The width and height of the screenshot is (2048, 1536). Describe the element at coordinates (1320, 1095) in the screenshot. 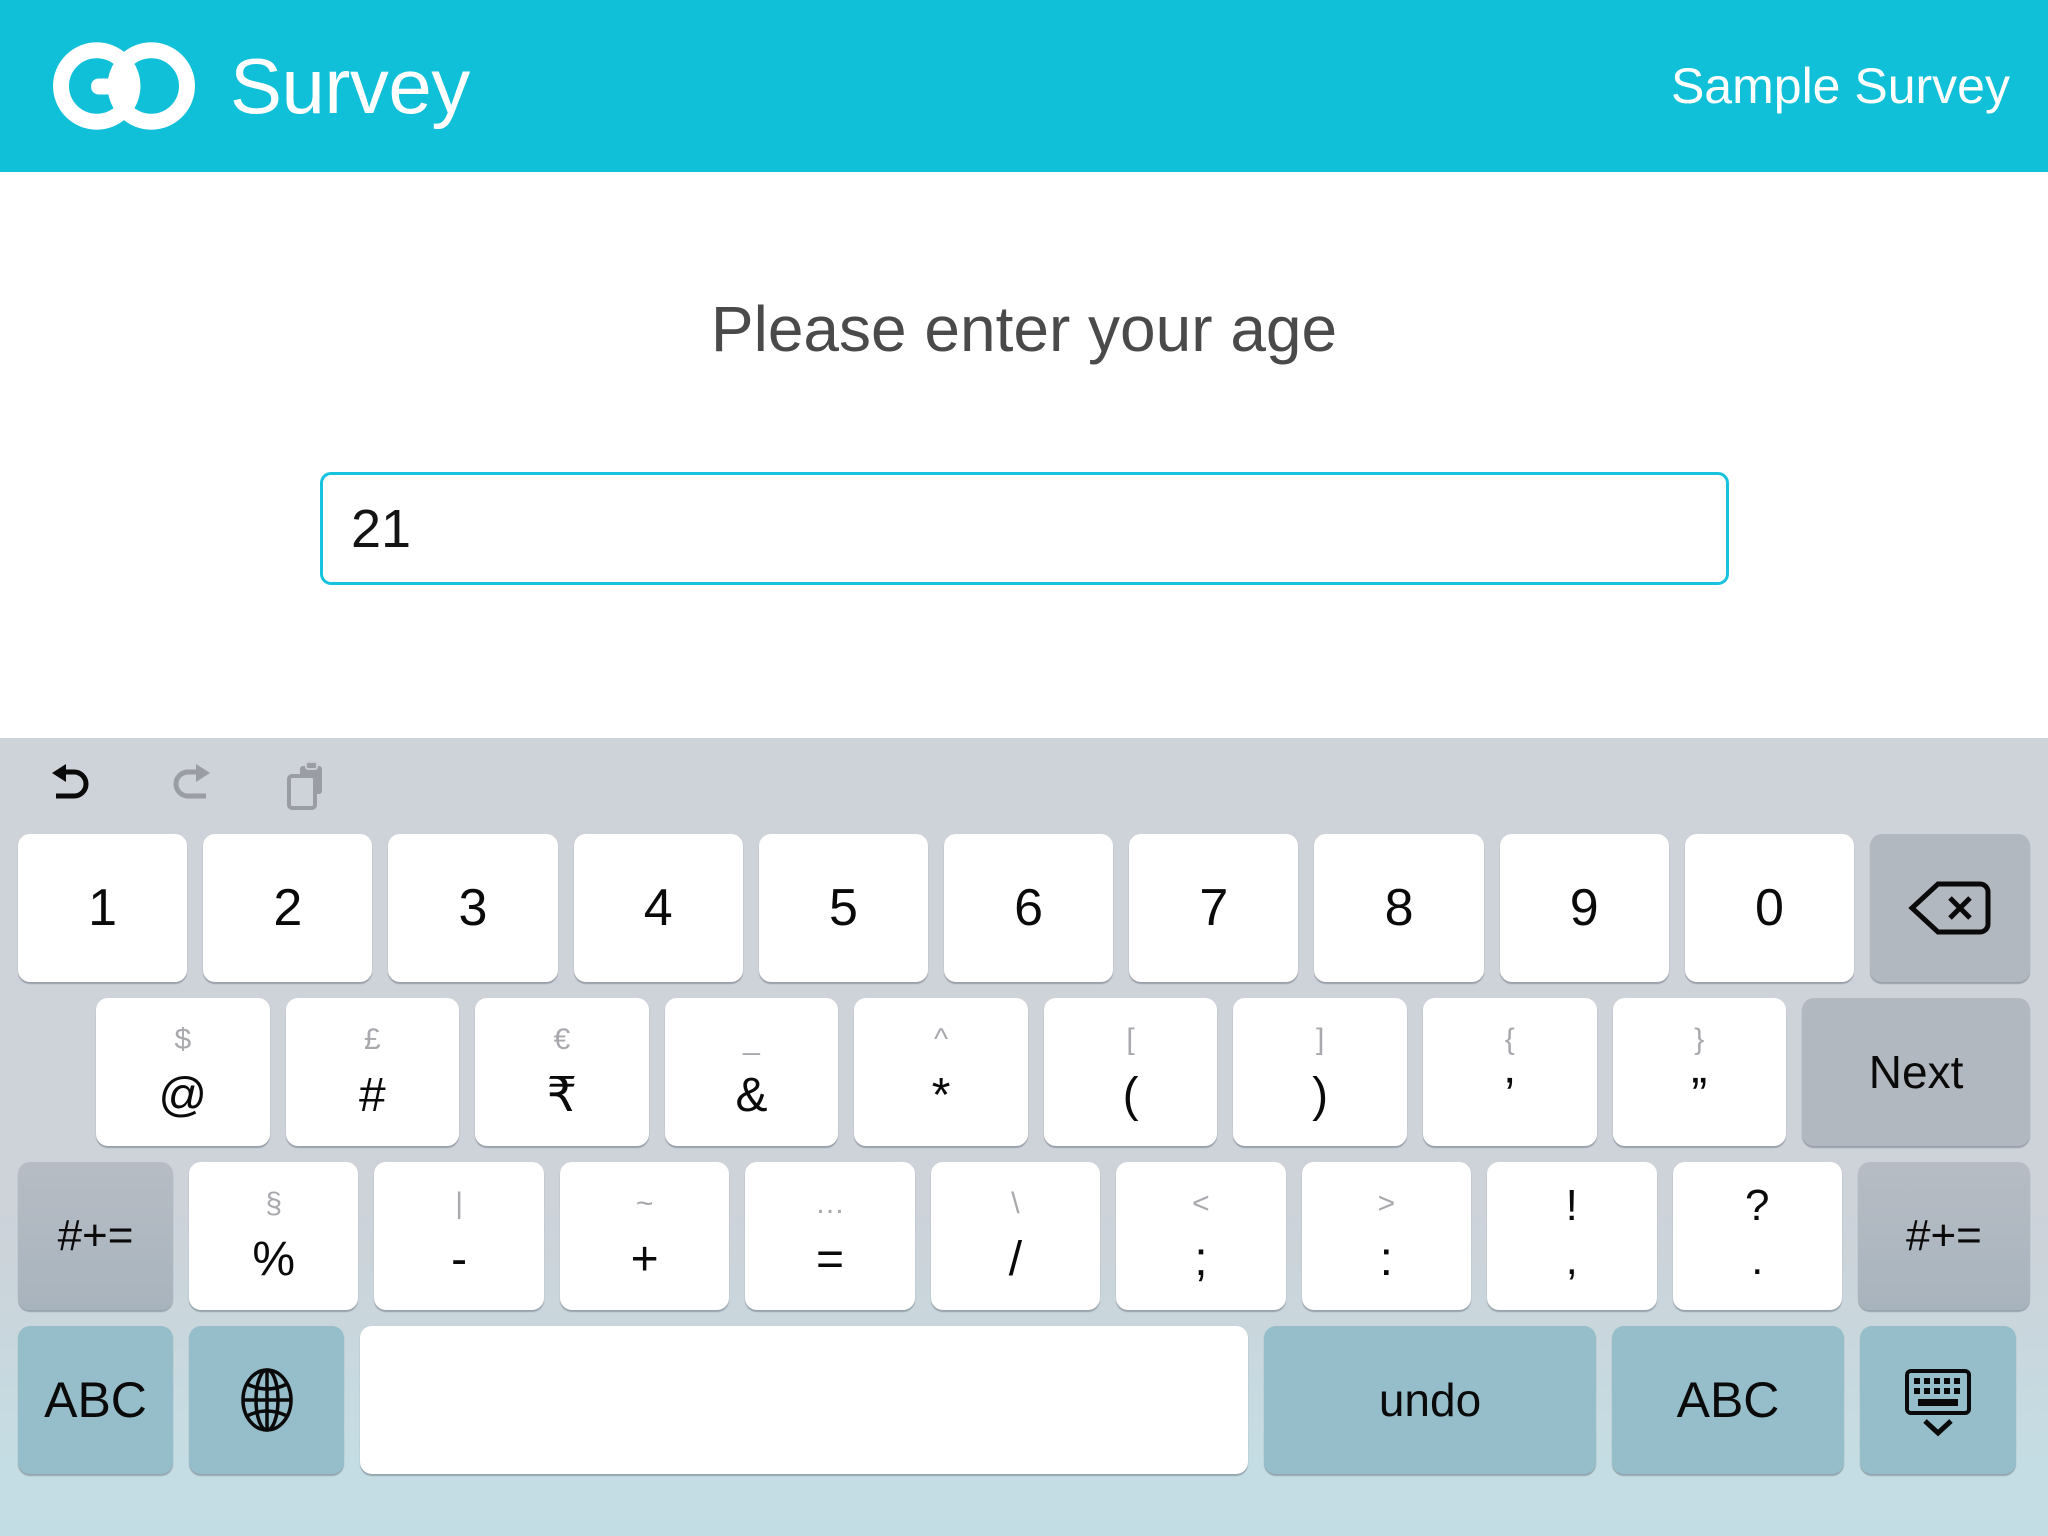

I see `key-label: )` at that location.